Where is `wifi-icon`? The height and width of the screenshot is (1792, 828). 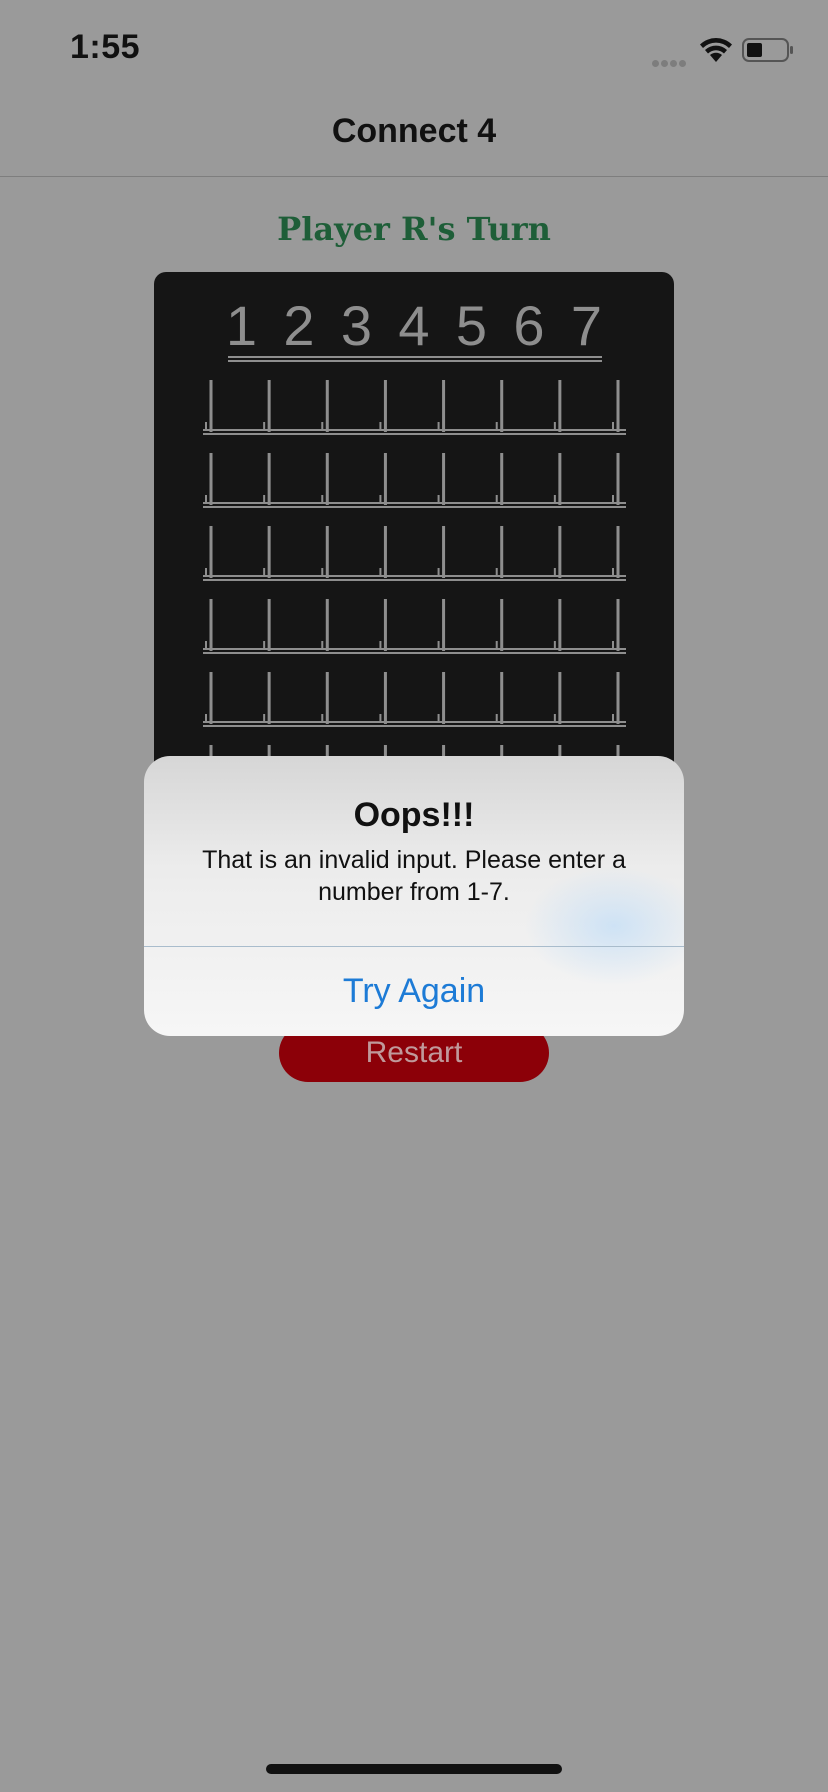
wifi-icon is located at coordinates (716, 50).